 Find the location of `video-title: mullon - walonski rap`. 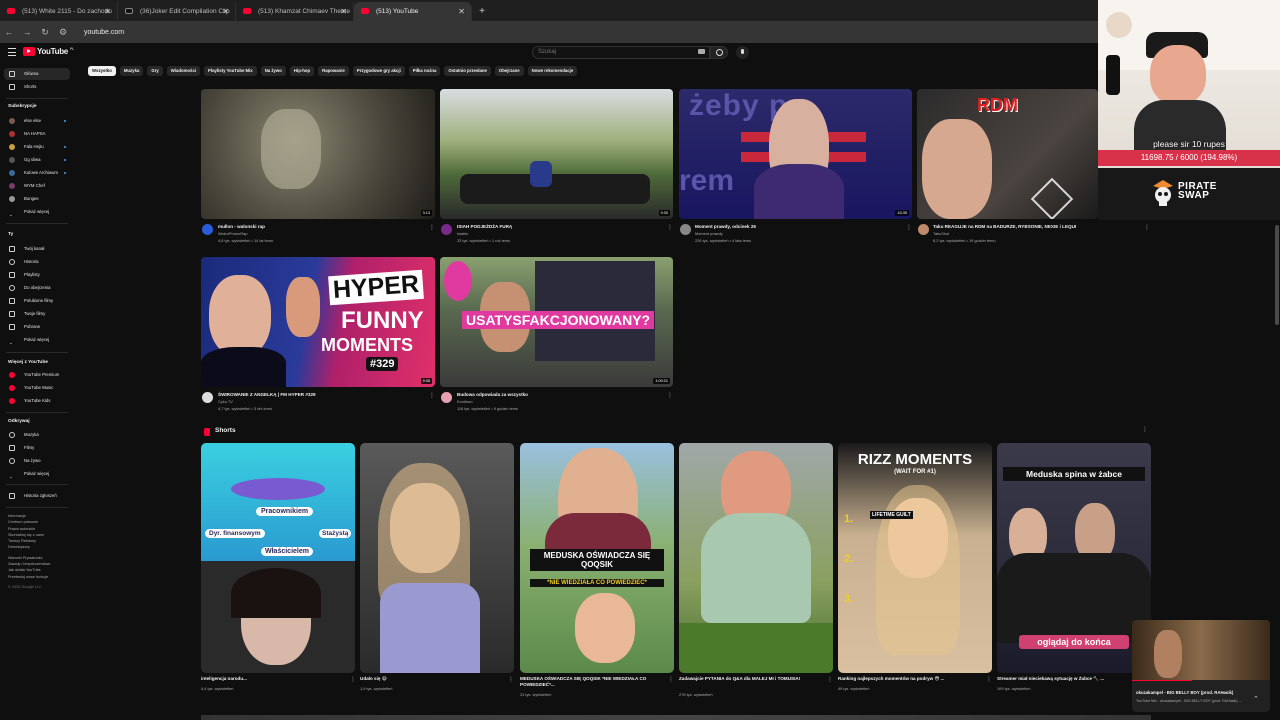

video-title: mullon - walonski rap is located at coordinates (241, 226).